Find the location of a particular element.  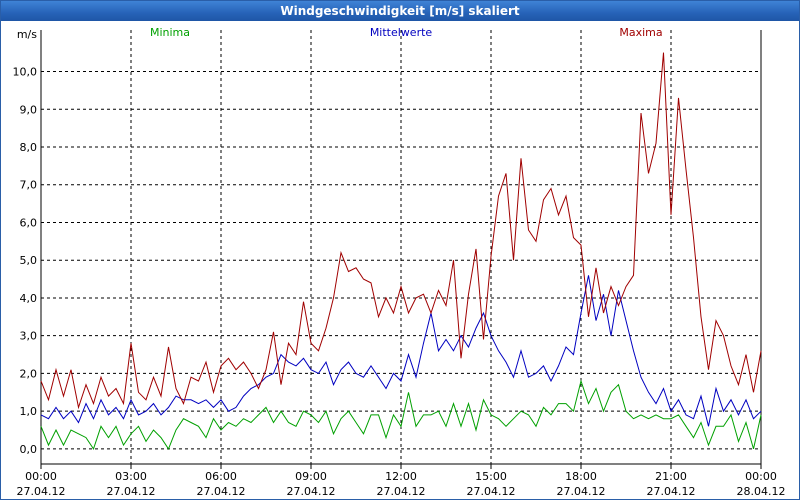

x-tick-time: 03:00 is located at coordinates (131, 476).